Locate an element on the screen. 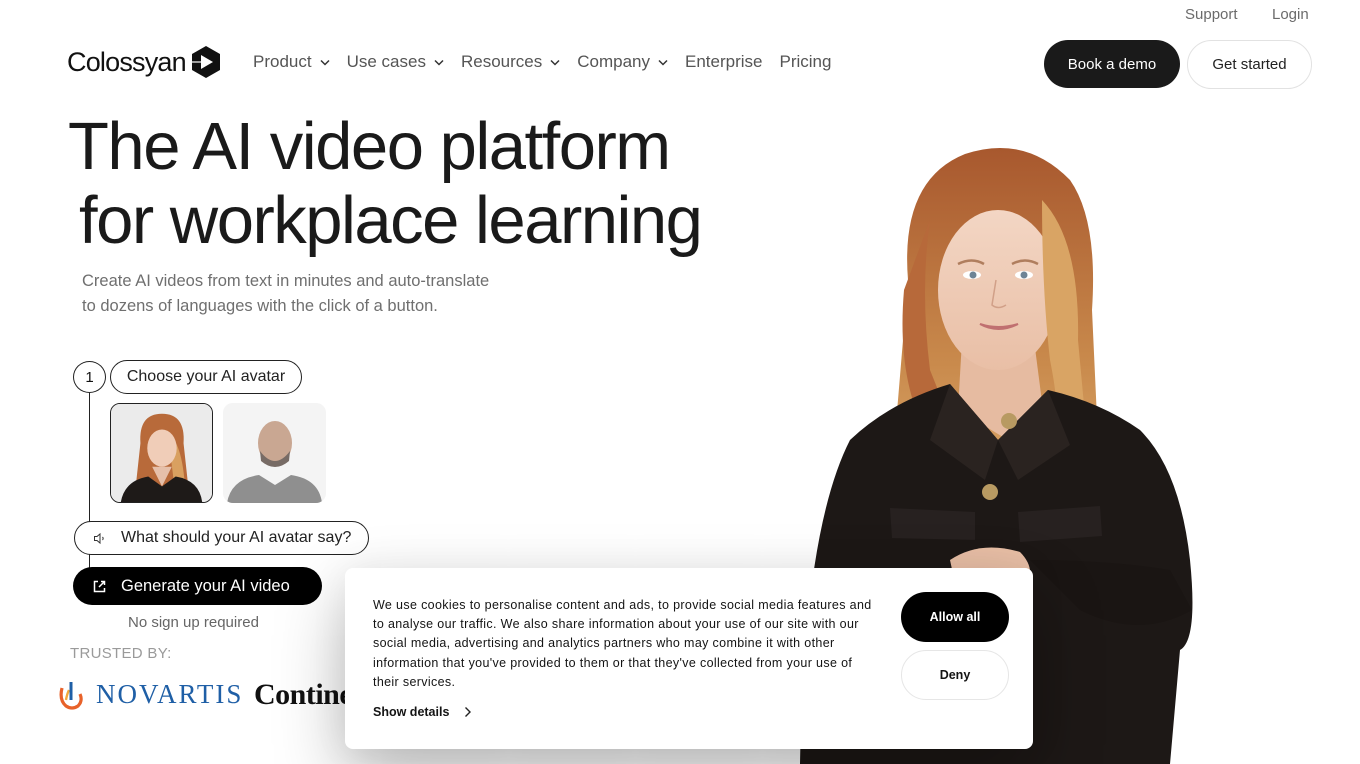 The height and width of the screenshot is (764, 1360). external-link-icon is located at coordinates (99, 586).